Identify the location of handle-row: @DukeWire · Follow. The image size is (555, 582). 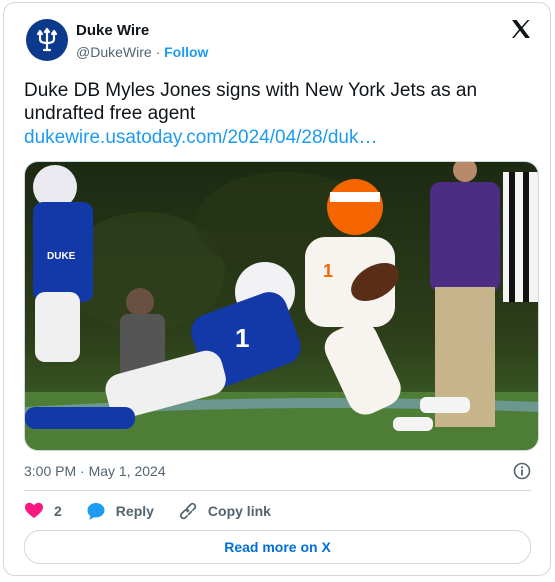
(142, 52).